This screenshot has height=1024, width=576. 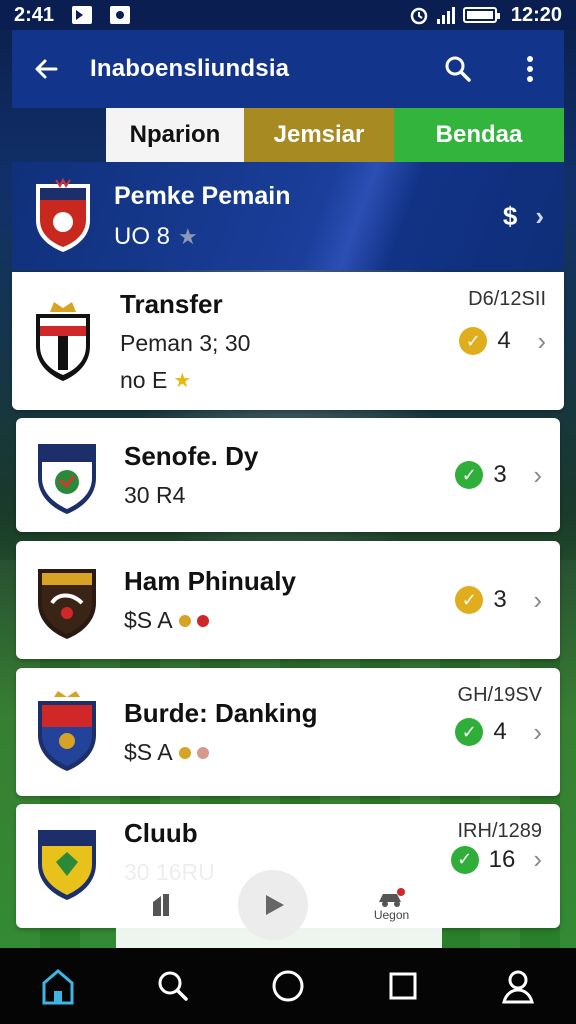 I want to click on tab-nparion: Nparion, so click(x=175, y=135).